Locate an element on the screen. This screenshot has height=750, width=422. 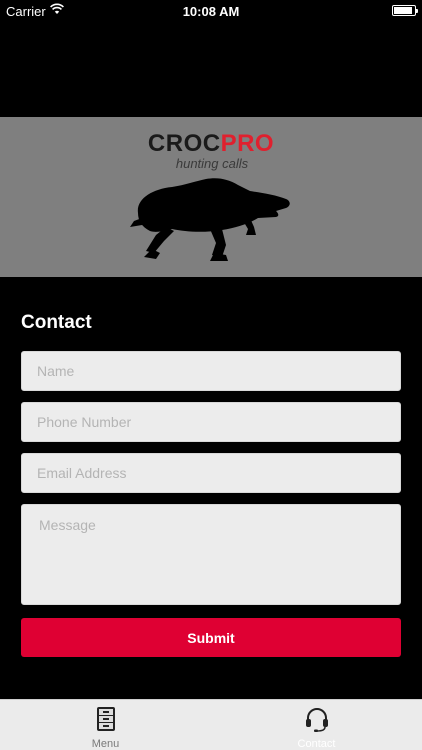
status-bar: Carrier 10:08 AM is located at coordinates (211, 11).